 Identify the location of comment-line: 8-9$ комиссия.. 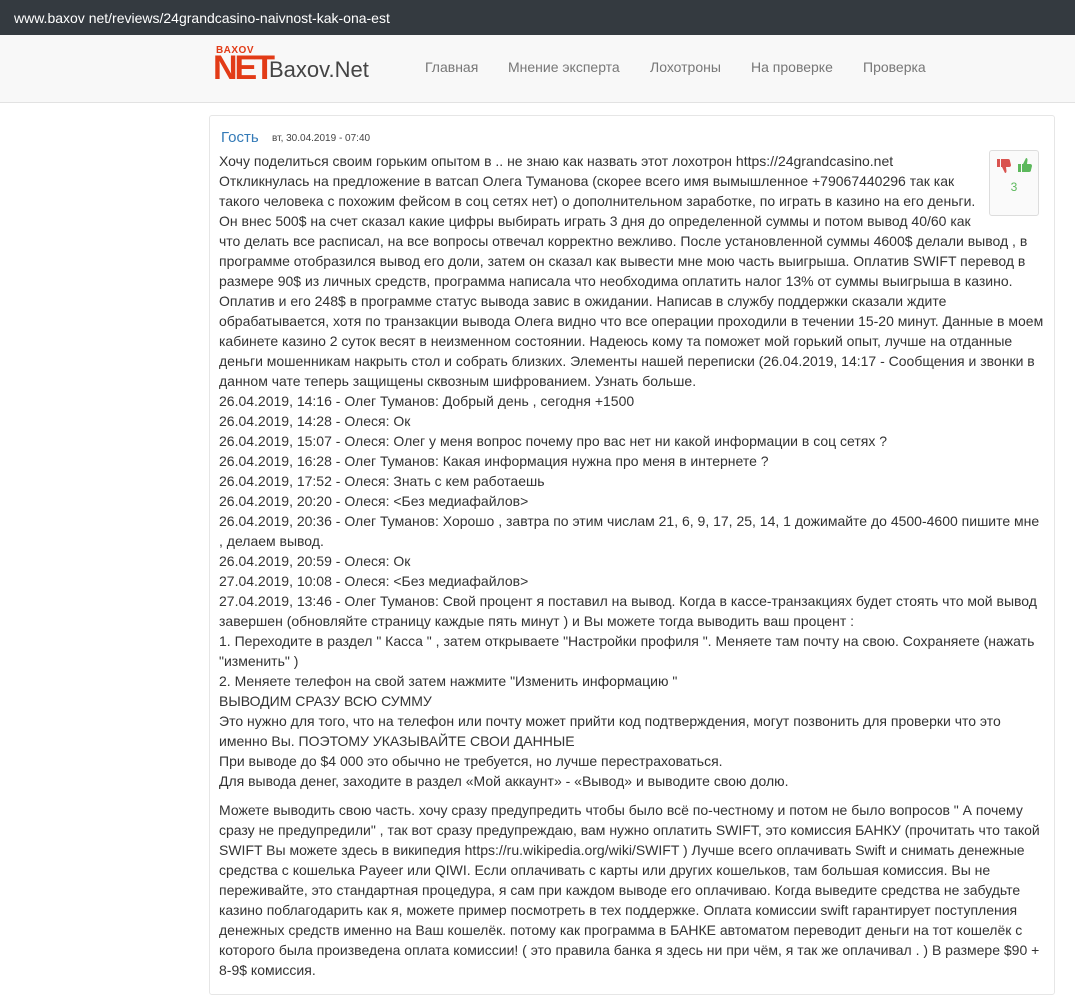
(267, 970).